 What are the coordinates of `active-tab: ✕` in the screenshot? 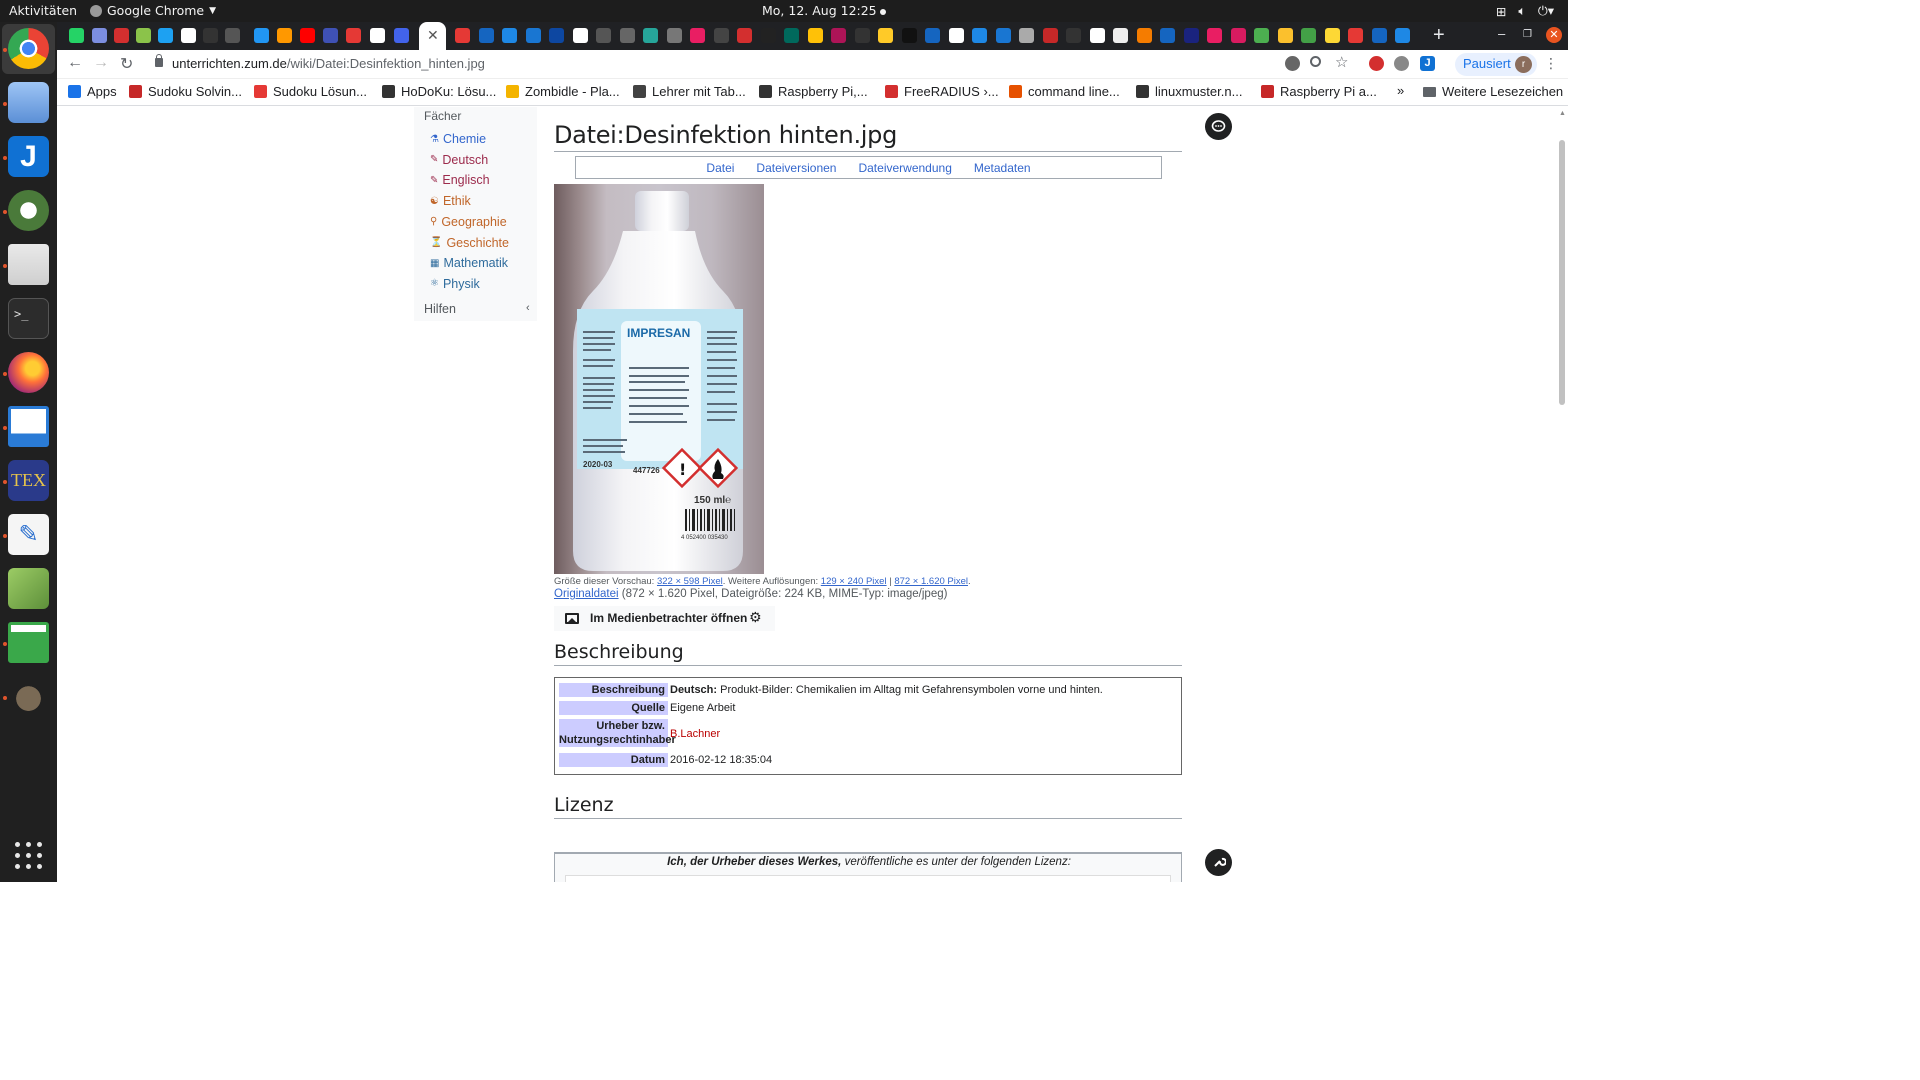 It's located at (432, 36).